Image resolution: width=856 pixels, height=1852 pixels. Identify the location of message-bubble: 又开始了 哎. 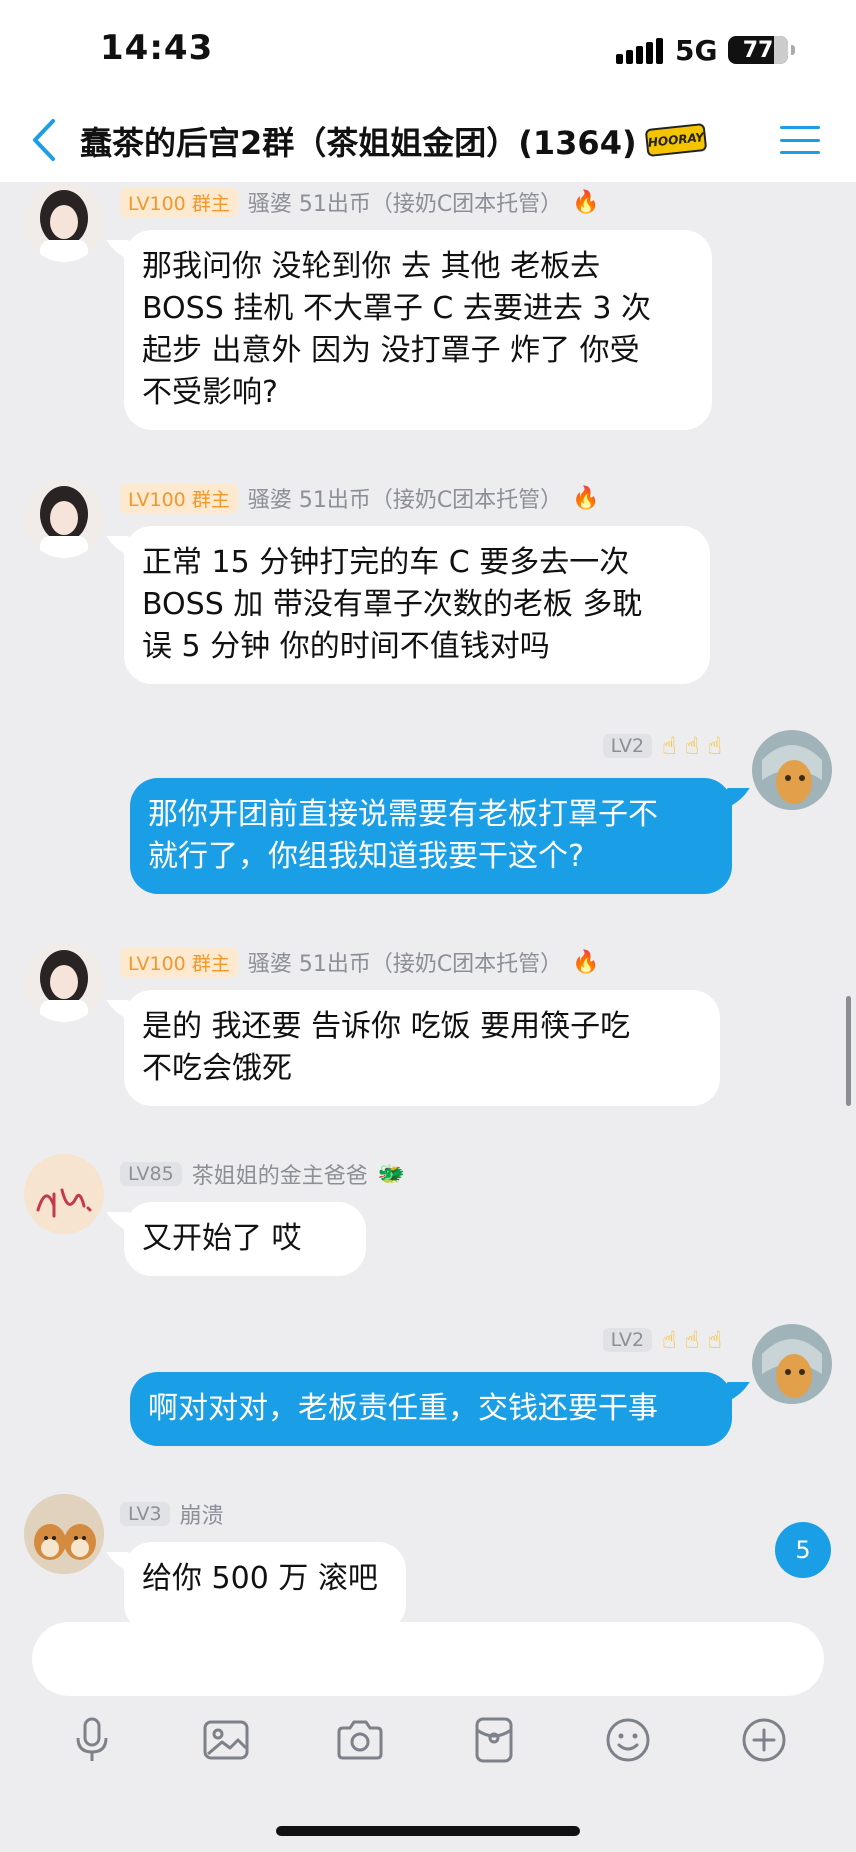
(245, 1239).